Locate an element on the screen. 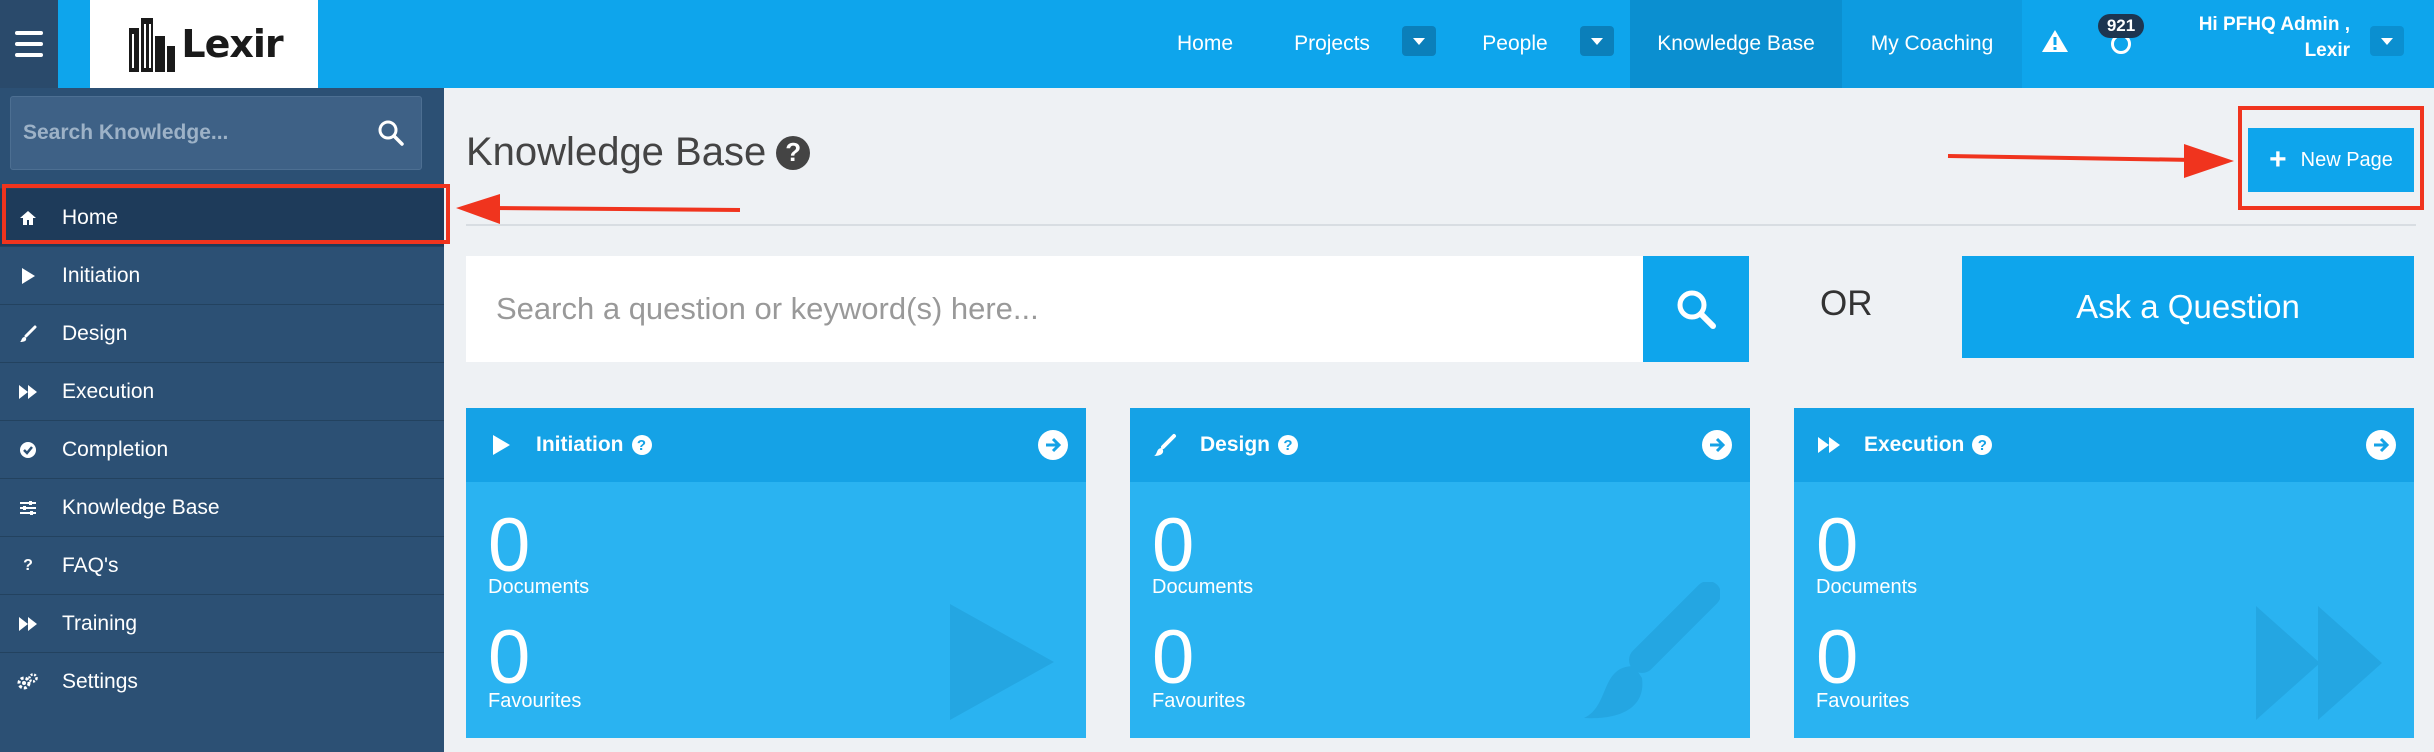  knowledge-search-button is located at coordinates (1696, 309).